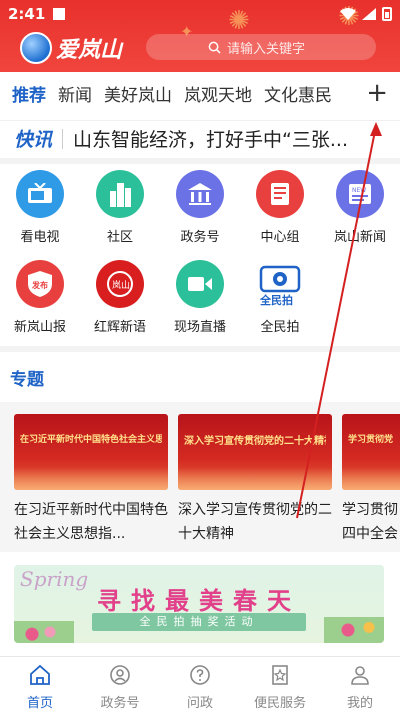  Describe the element at coordinates (387, 14) in the screenshot. I see `battery-icon` at that location.